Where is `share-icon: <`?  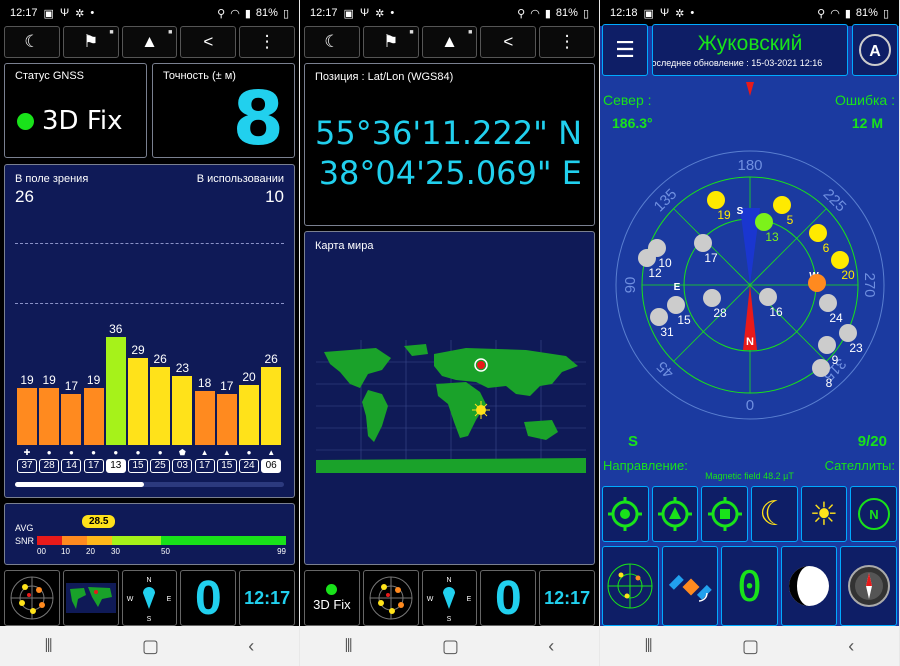
share-icon: < is located at coordinates (208, 41).